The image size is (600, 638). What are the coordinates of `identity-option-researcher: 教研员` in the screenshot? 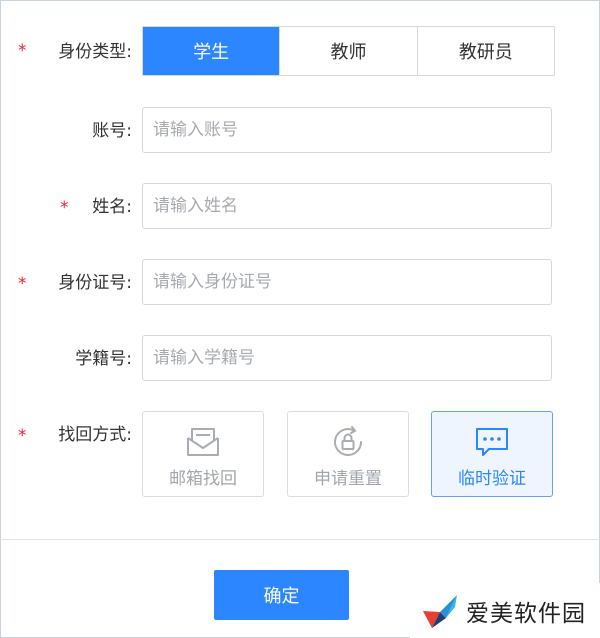 It's located at (485, 51).